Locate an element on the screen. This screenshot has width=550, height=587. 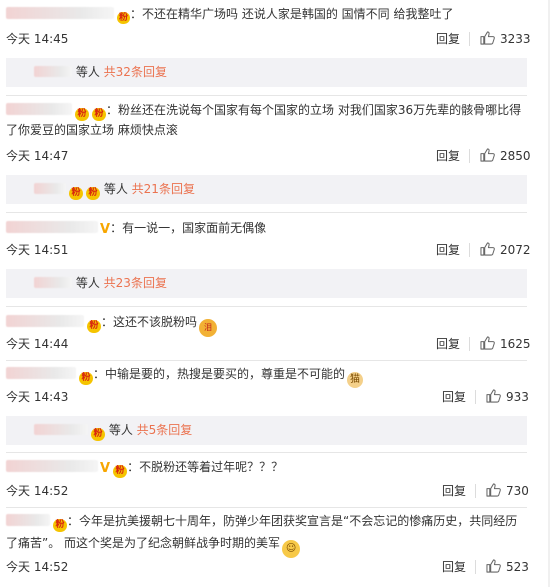
like-button: 1625 is located at coordinates (505, 344).